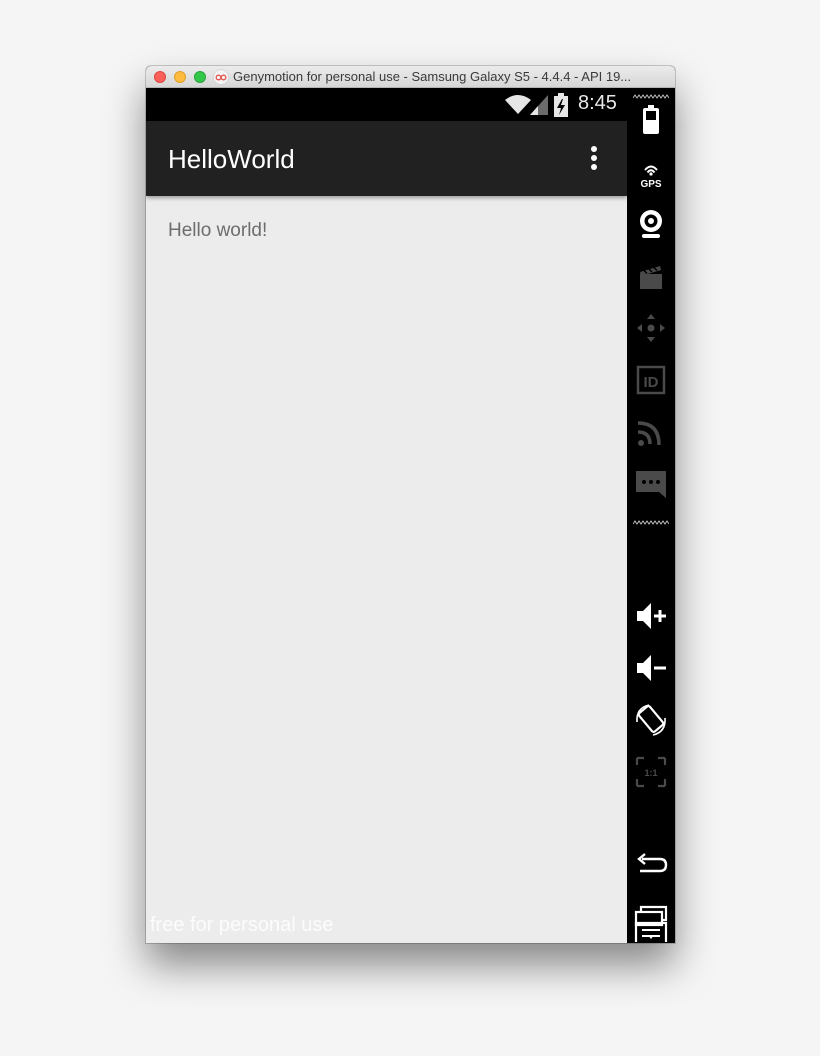 This screenshot has width=820, height=1056. What do you see at coordinates (651, 120) in the screenshot?
I see `battery-icon` at bounding box center [651, 120].